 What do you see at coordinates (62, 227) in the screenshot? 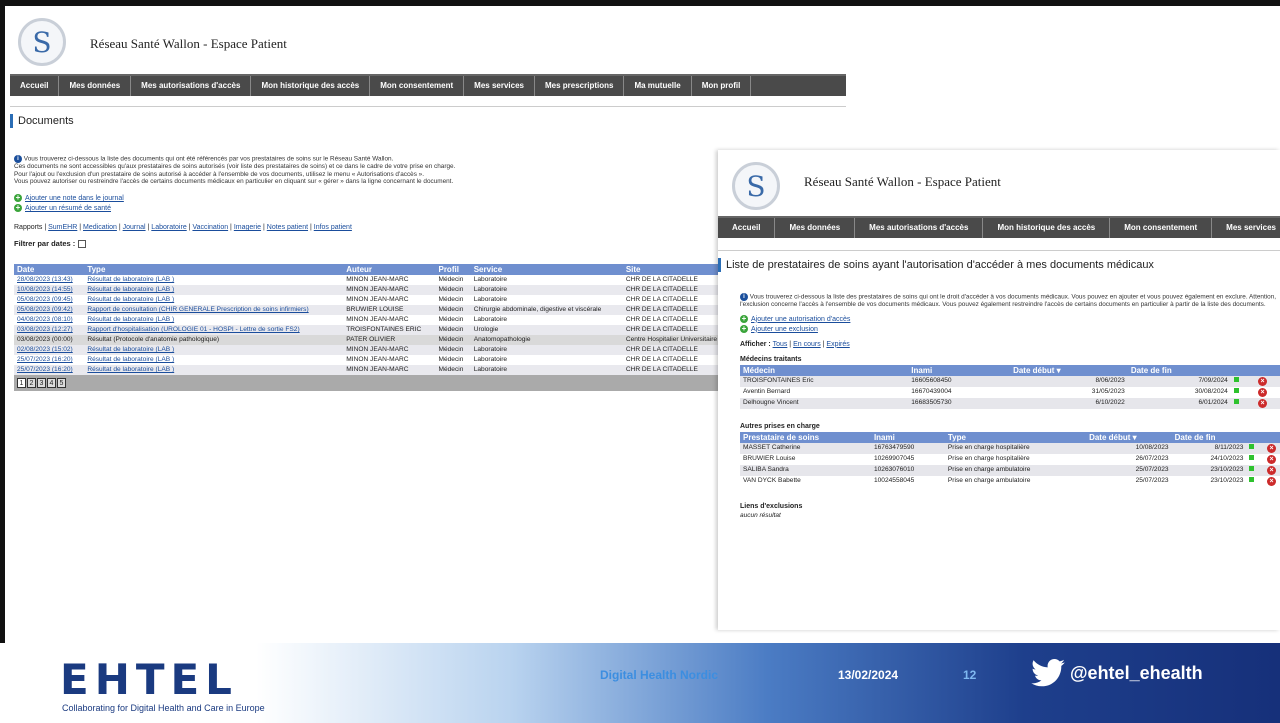
I see `report-link: SumEHR` at bounding box center [62, 227].